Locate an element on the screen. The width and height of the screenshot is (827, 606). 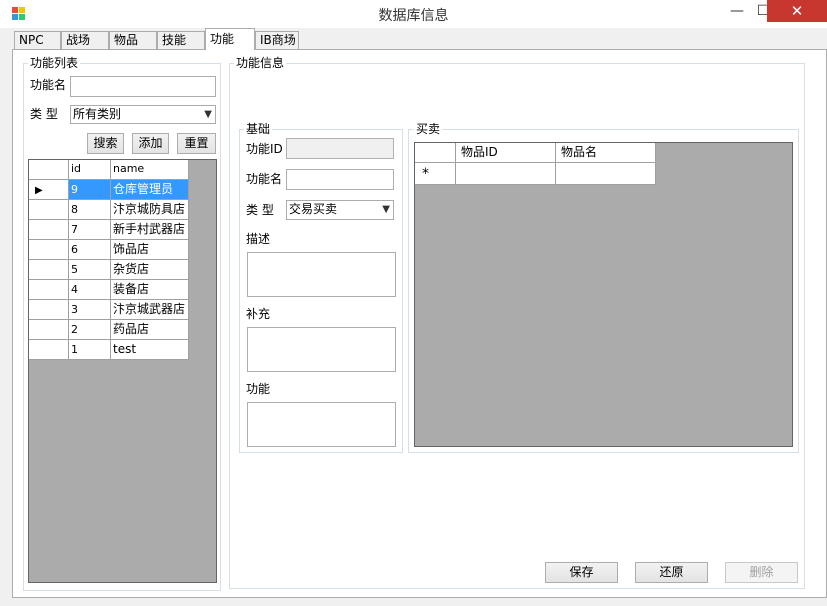
search-button: 搜索 is located at coordinates (105, 143).